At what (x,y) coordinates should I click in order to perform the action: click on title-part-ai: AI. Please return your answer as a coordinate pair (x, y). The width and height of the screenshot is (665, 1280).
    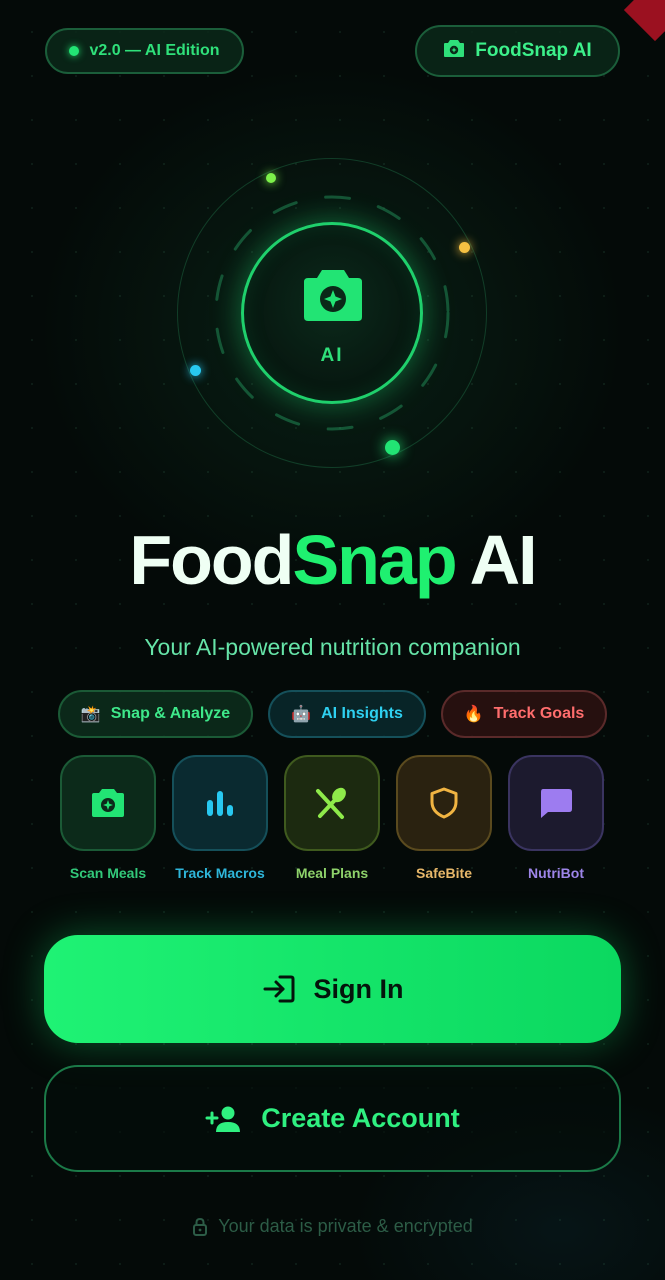
    Looking at the image, I should click on (503, 560).